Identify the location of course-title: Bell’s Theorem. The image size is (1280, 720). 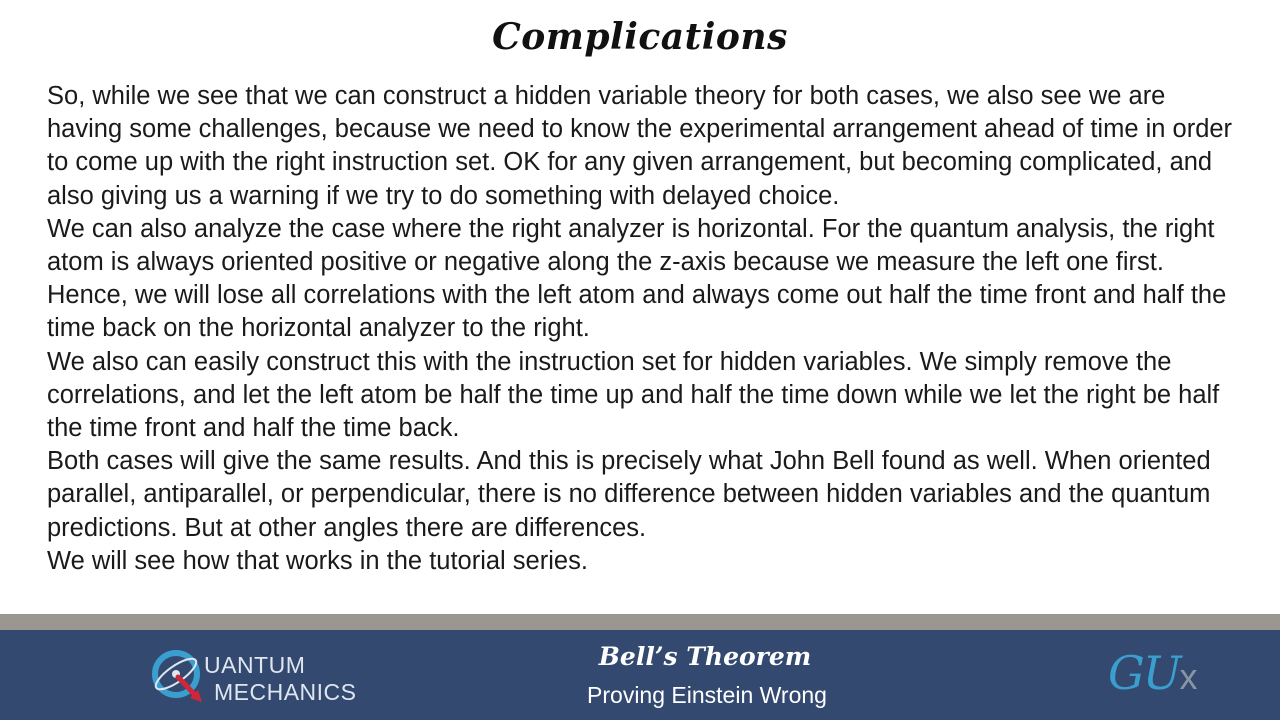
(705, 656).